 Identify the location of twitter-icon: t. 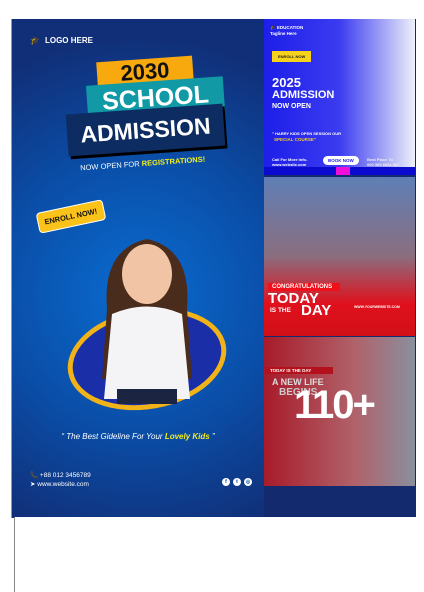
(237, 482).